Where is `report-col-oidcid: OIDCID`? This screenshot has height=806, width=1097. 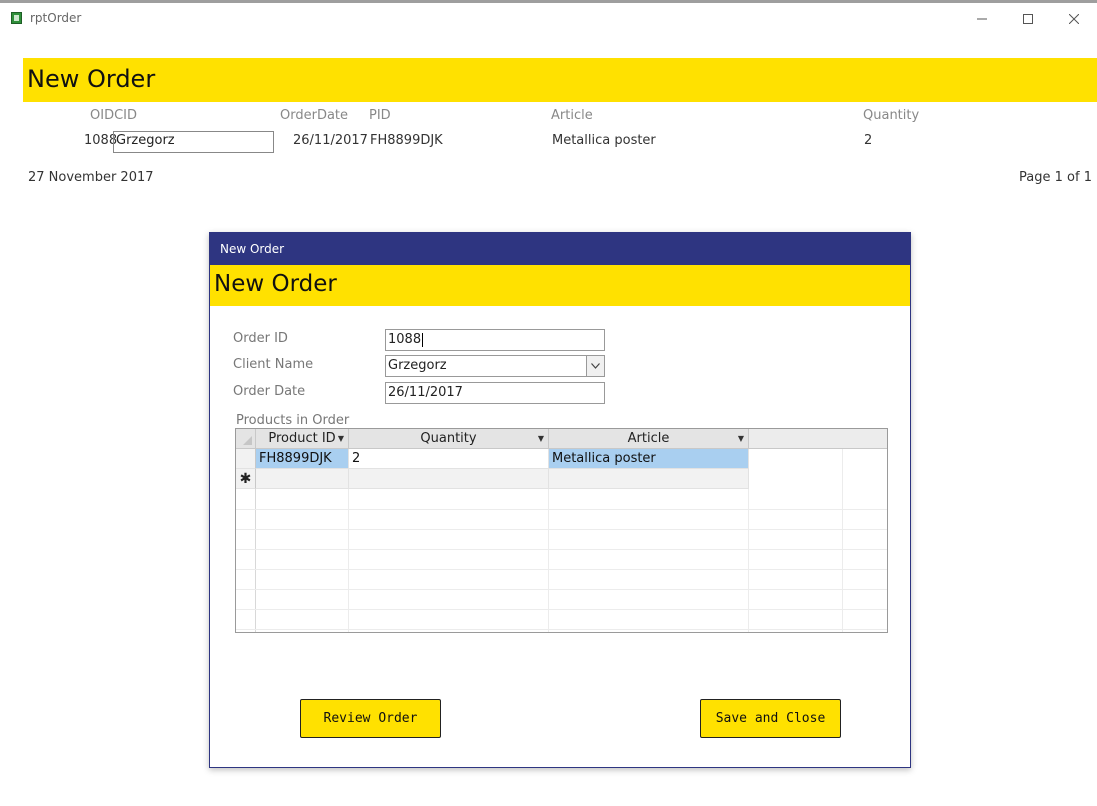
report-col-oidcid: OIDCID is located at coordinates (113, 115).